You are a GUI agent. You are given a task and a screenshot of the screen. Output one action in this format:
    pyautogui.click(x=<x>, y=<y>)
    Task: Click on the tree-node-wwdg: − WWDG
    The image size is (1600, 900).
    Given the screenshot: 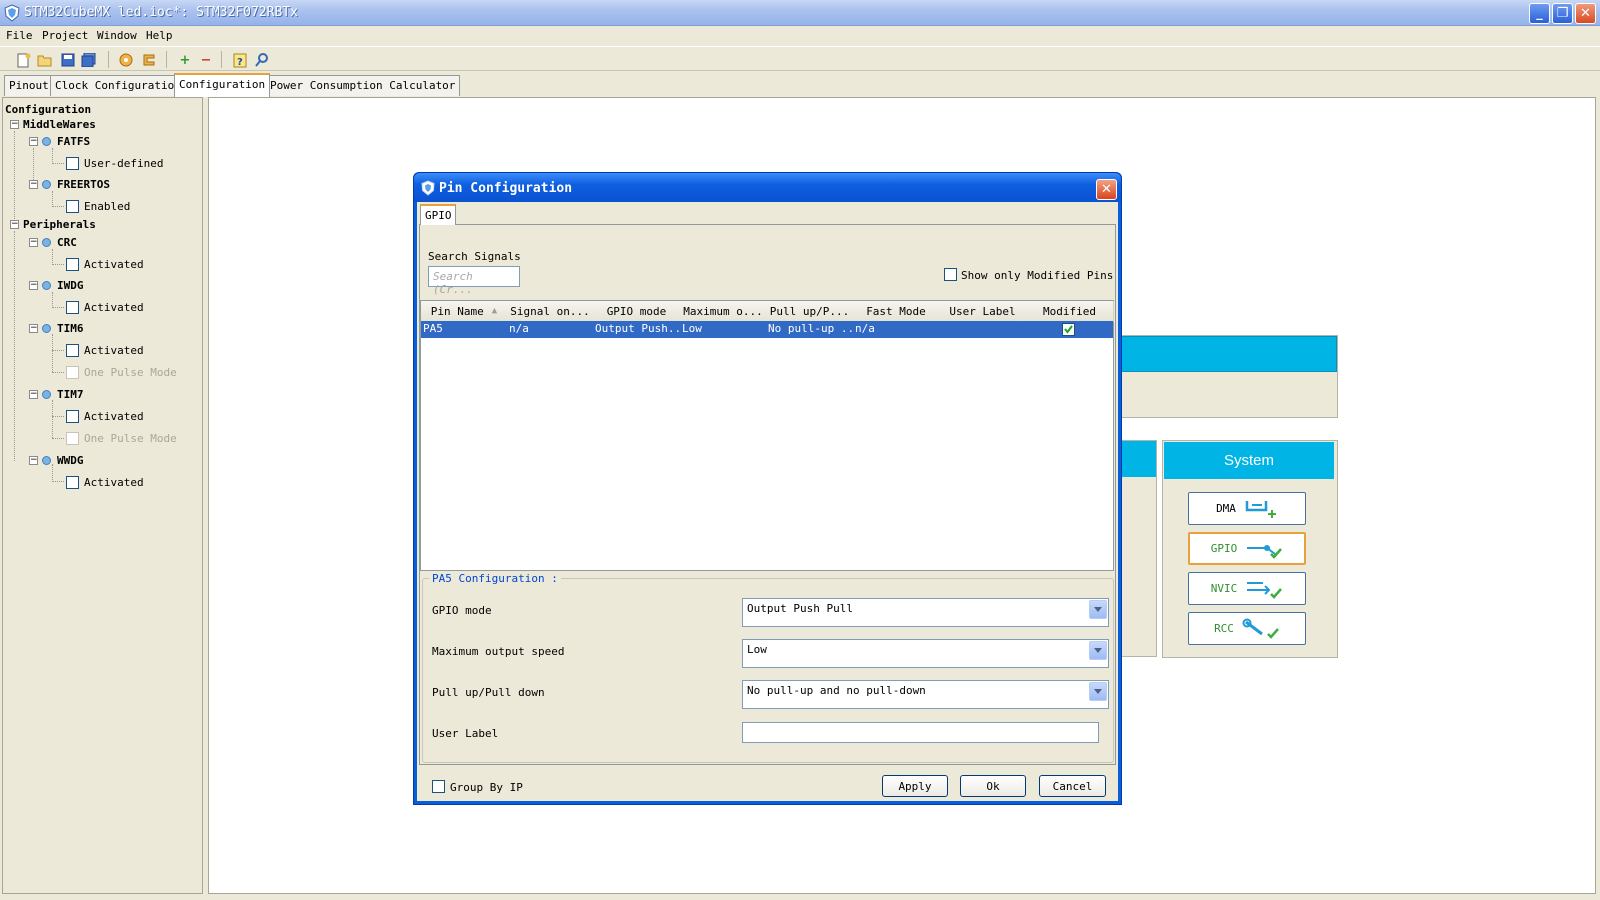 What is the action you would take?
    pyautogui.click(x=56, y=460)
    